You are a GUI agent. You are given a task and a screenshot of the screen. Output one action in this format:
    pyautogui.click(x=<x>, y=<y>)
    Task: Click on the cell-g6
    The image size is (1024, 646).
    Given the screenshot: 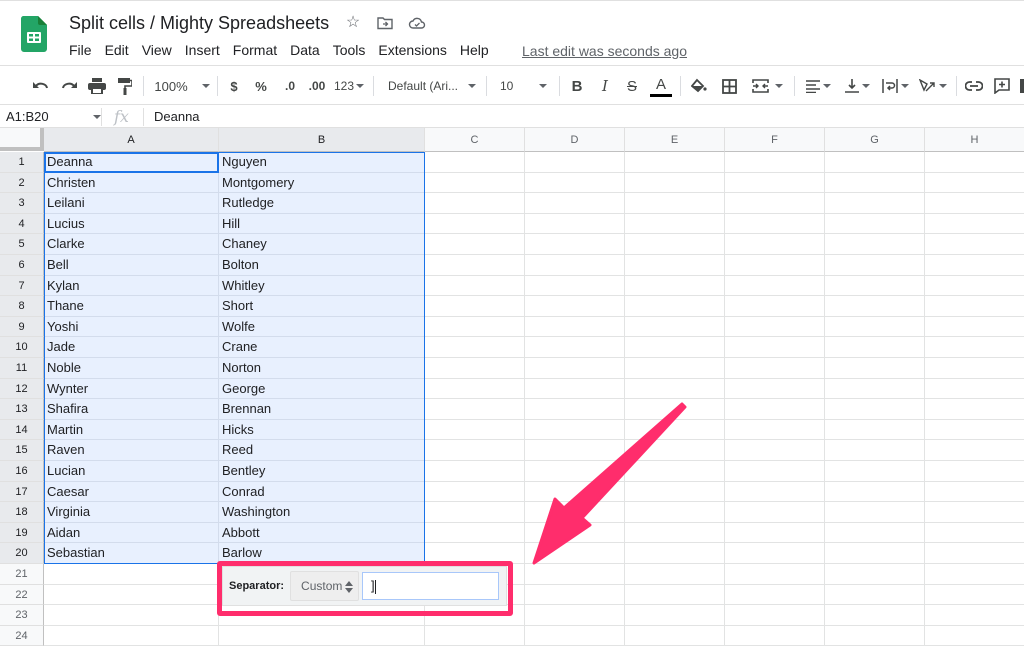 What is the action you would take?
    pyautogui.click(x=875, y=265)
    